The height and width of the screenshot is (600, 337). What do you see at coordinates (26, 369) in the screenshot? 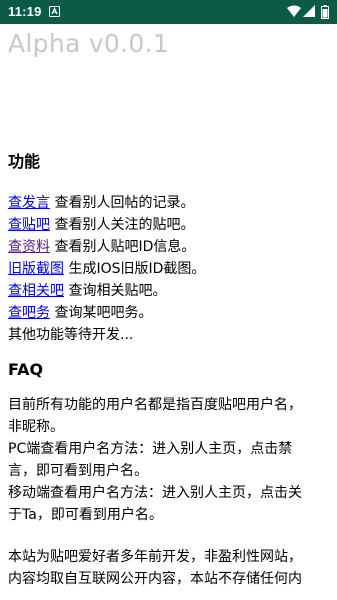
I see `faq-heading: FAQ` at bounding box center [26, 369].